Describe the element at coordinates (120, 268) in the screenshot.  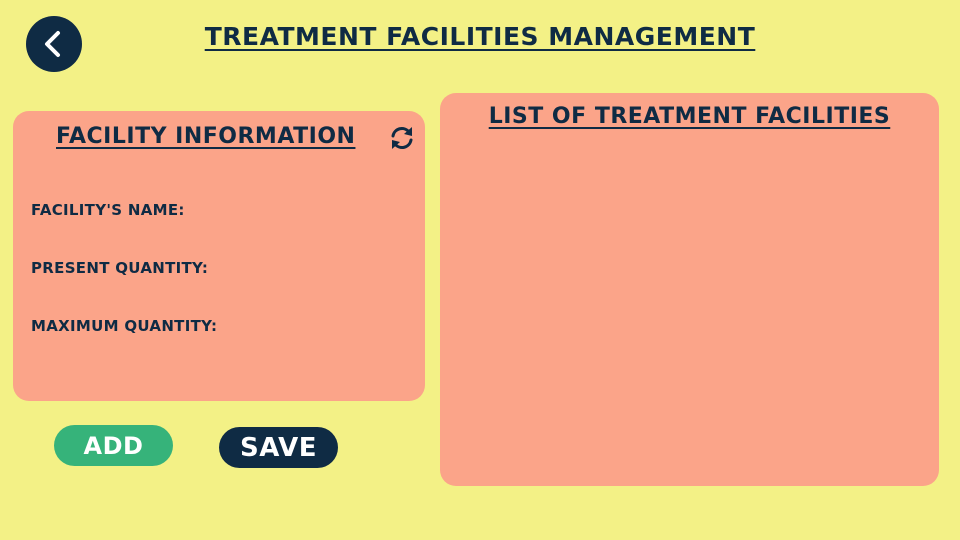
I see `present-quantity-label: PRESENT QUANTITY:` at that location.